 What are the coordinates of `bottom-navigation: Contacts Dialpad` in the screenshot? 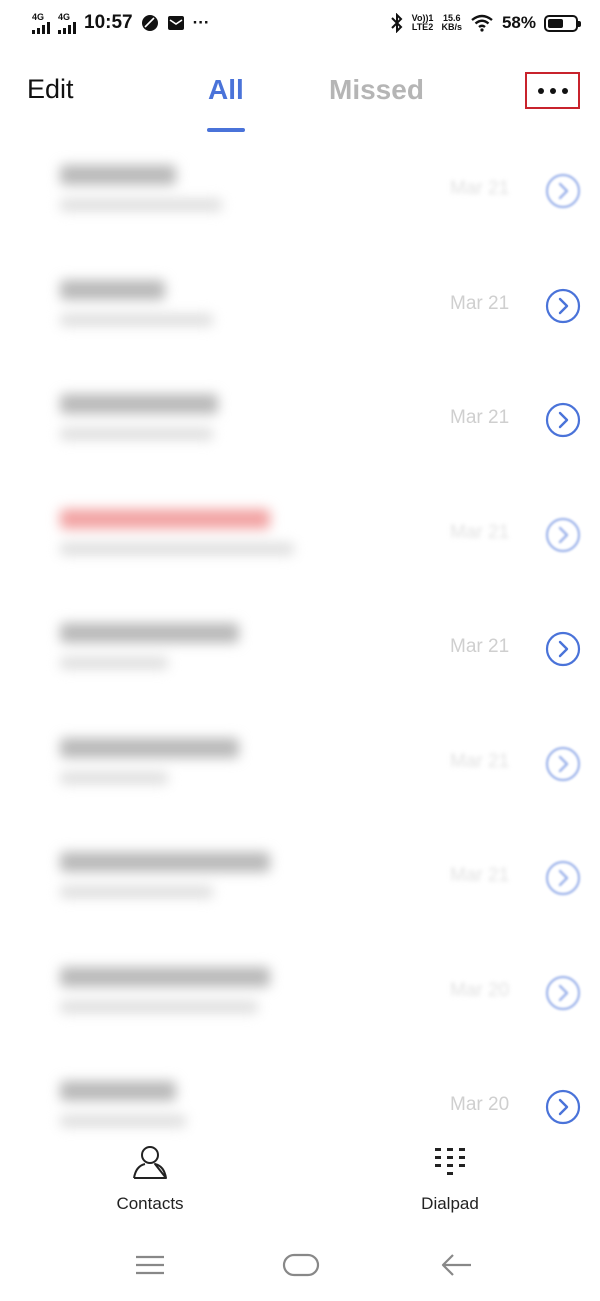 It's located at (300, 1185).